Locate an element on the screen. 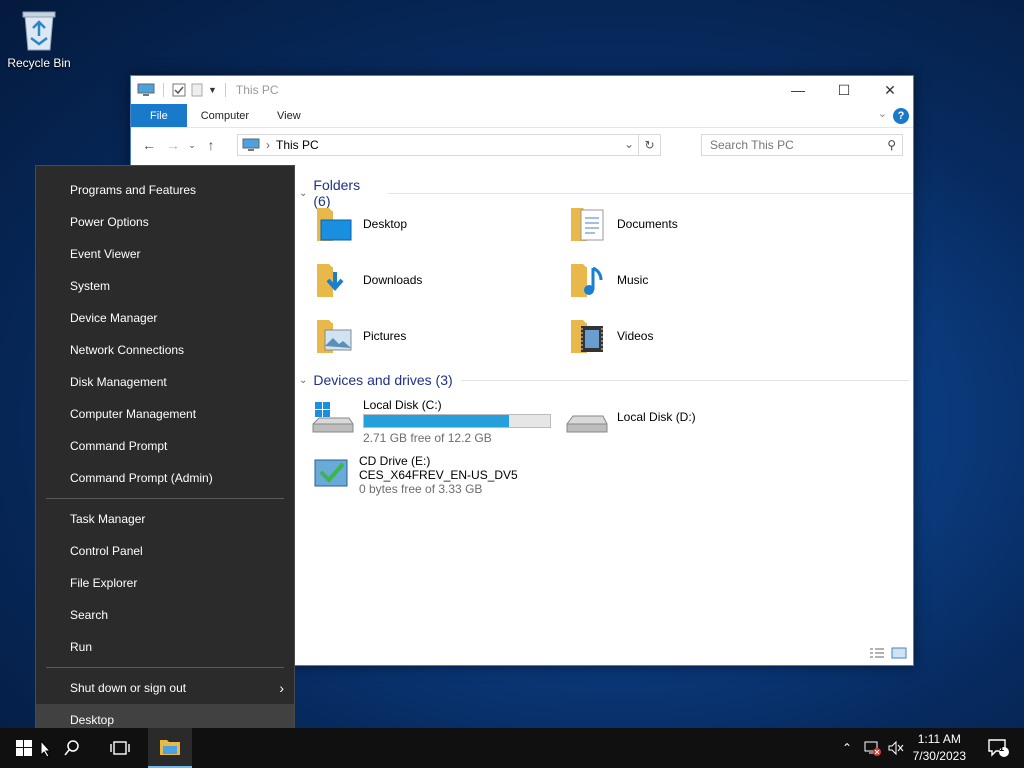  menu-item-label: Event Viewer is located at coordinates (105, 254).